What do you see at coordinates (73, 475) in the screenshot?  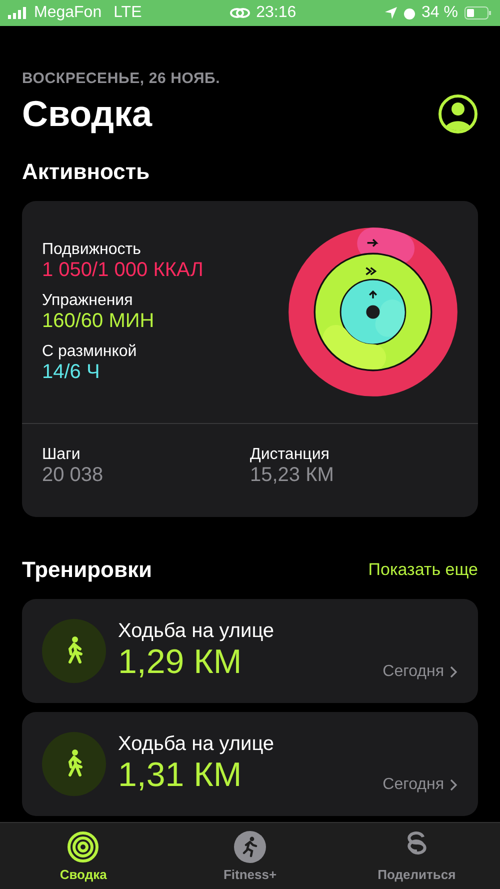 I see `stat-value: 20 038` at bounding box center [73, 475].